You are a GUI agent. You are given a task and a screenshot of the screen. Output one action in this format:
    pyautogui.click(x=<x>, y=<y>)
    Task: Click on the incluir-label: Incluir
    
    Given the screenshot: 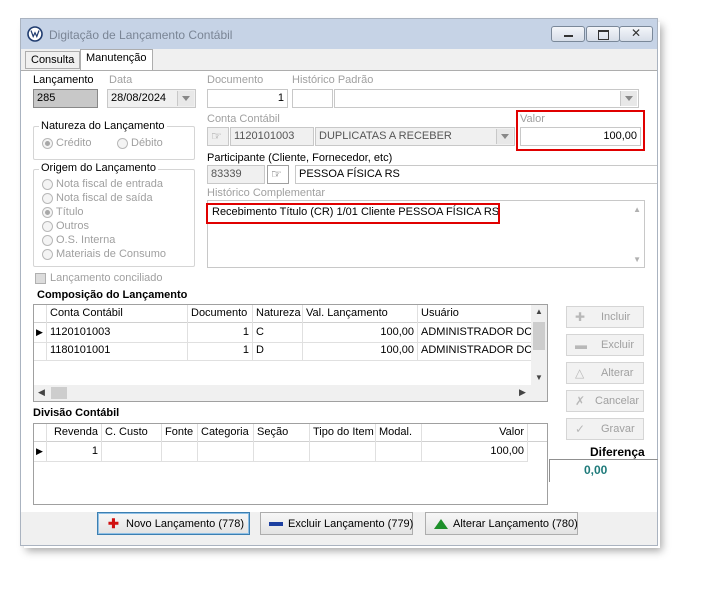 What is the action you would take?
    pyautogui.click(x=616, y=317)
    